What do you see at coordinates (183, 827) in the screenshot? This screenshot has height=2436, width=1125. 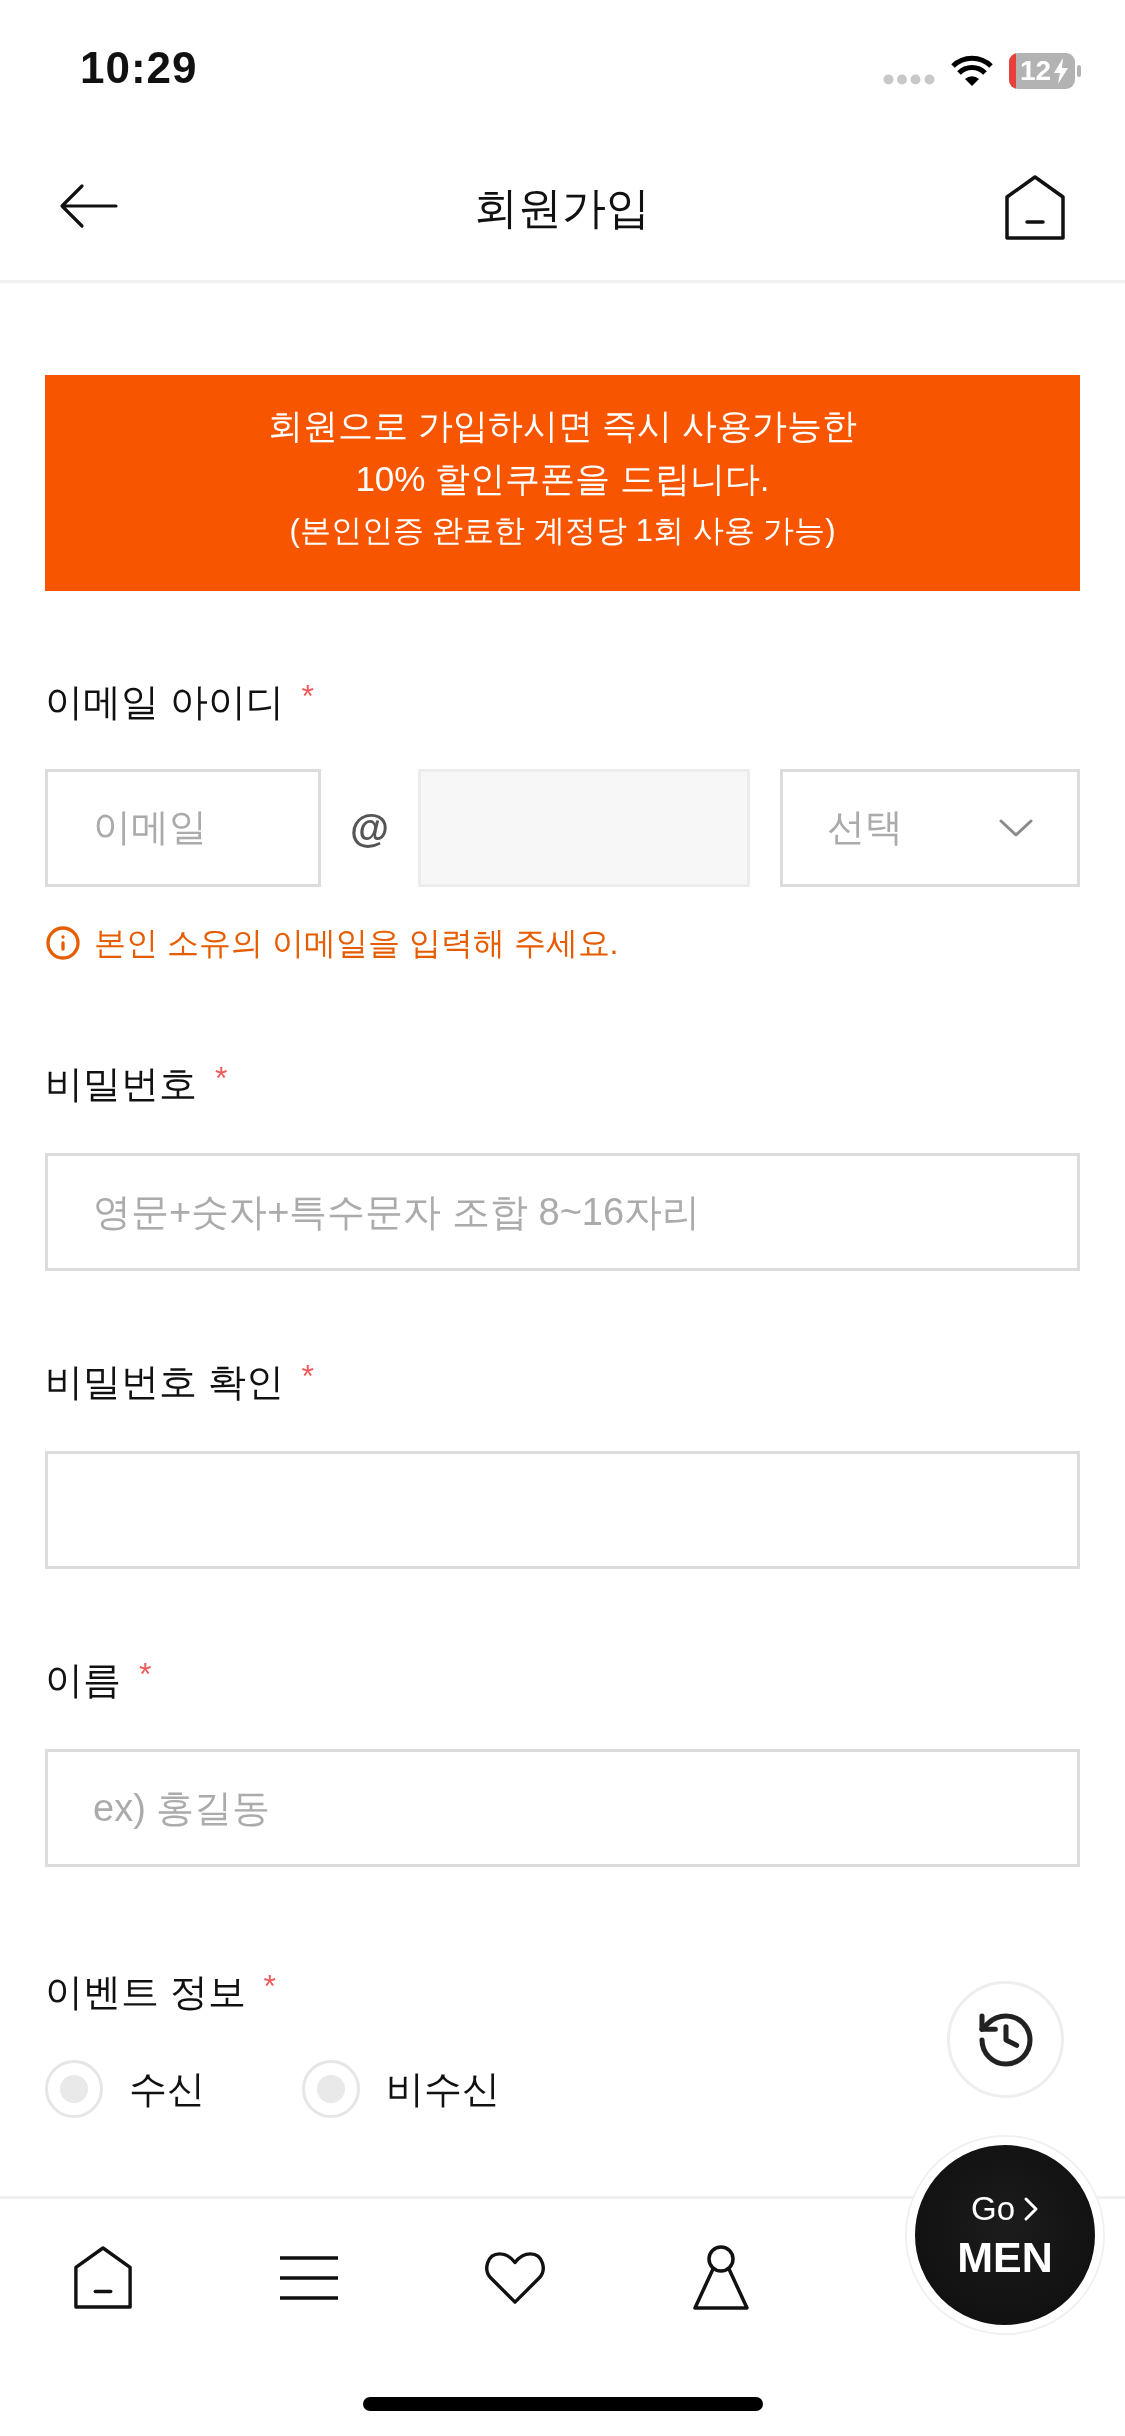 I see `email-input: 이메일` at bounding box center [183, 827].